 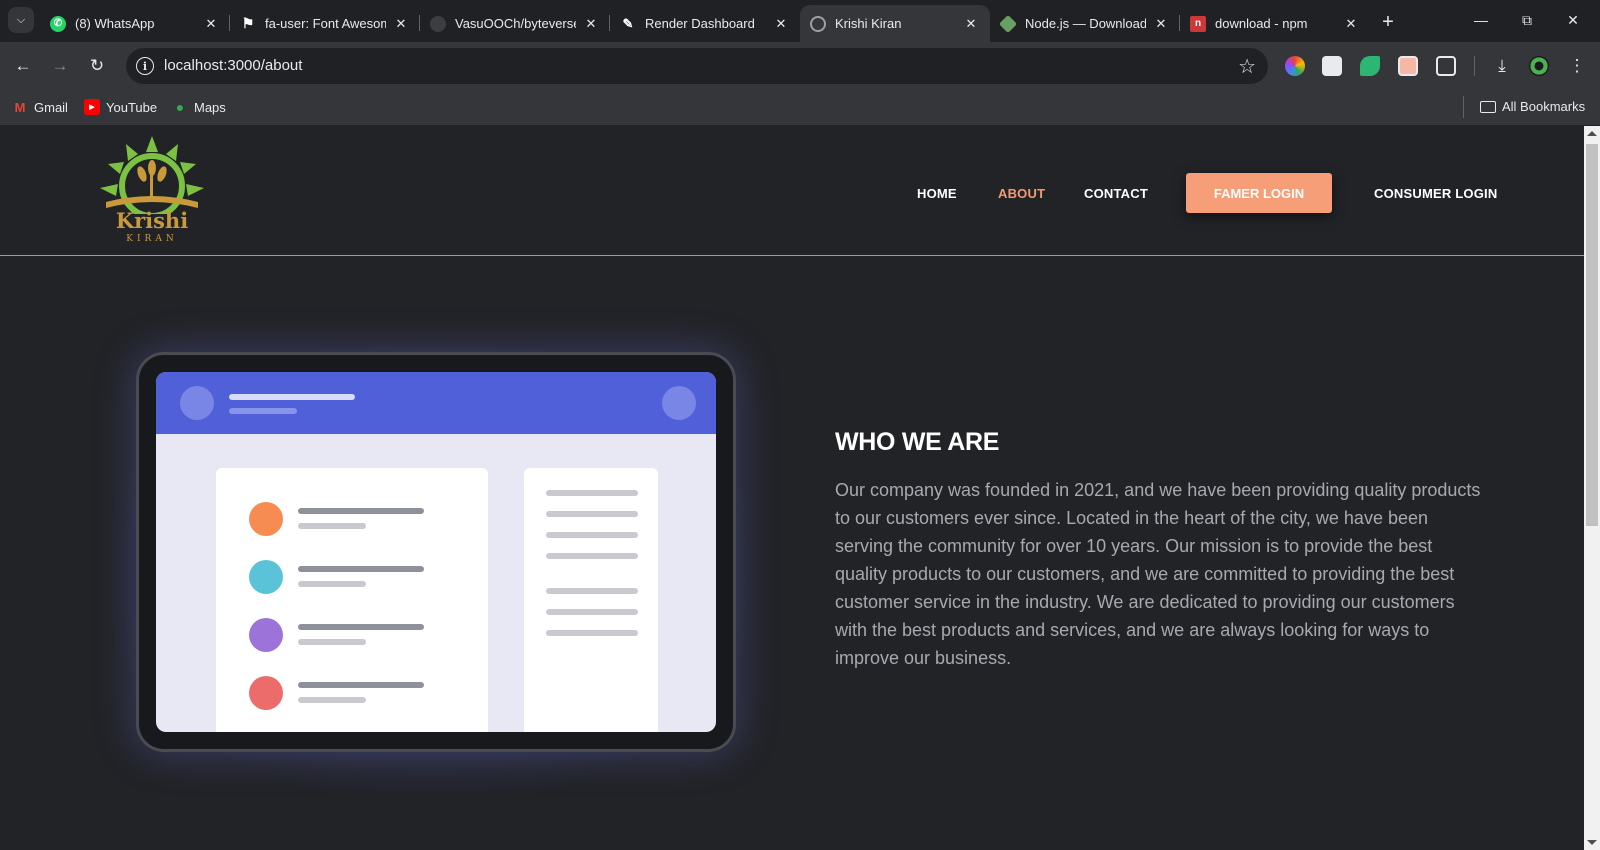 I want to click on youtube-icon: ▶, so click(x=92, y=107).